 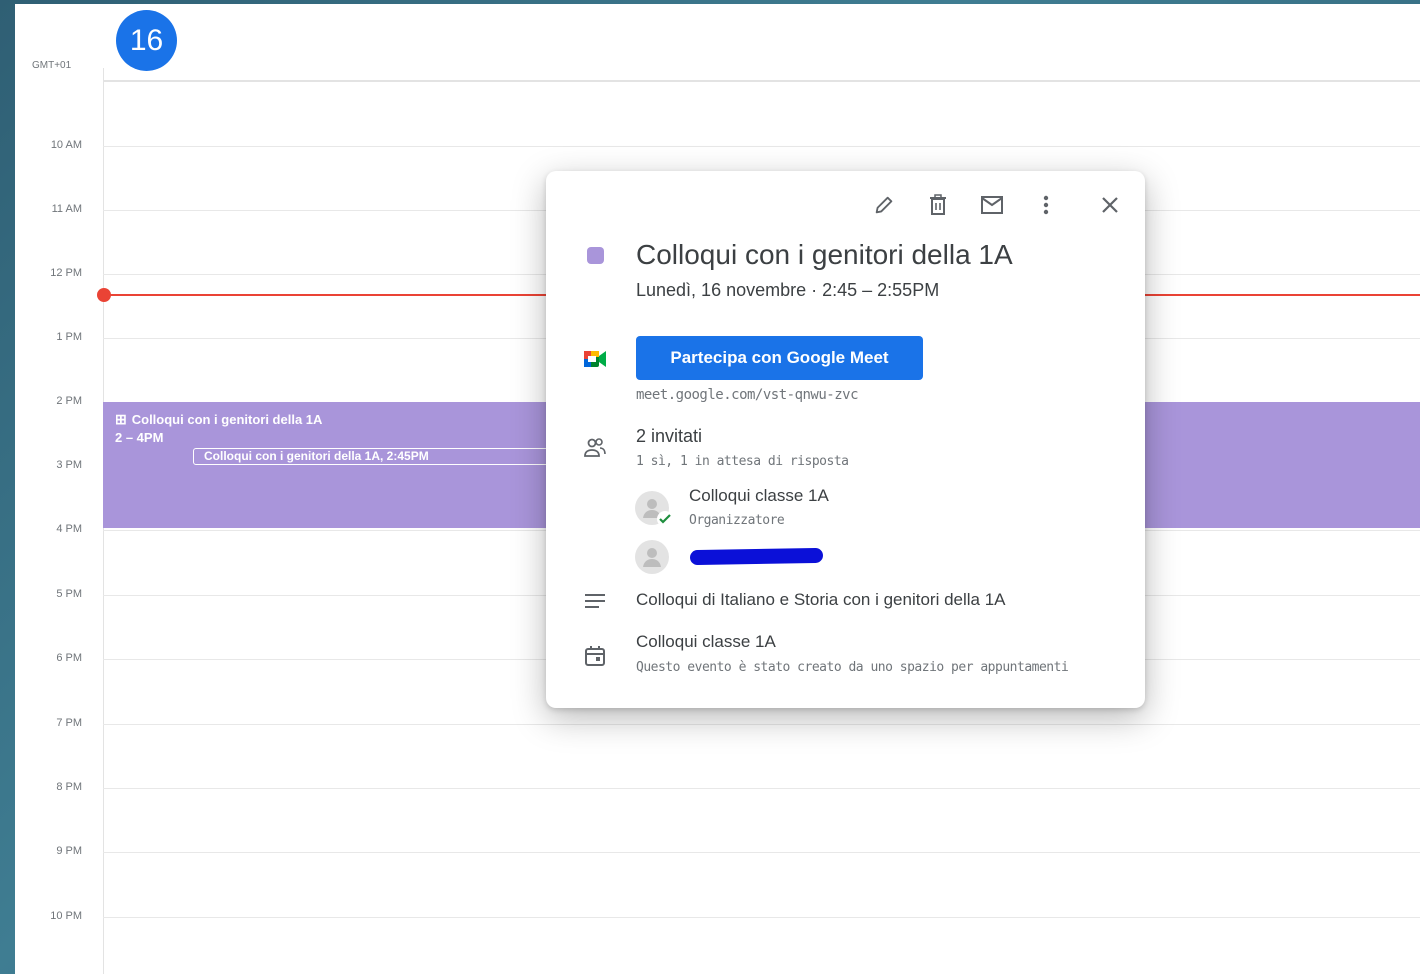 I want to click on mail-icon, so click(x=992, y=205).